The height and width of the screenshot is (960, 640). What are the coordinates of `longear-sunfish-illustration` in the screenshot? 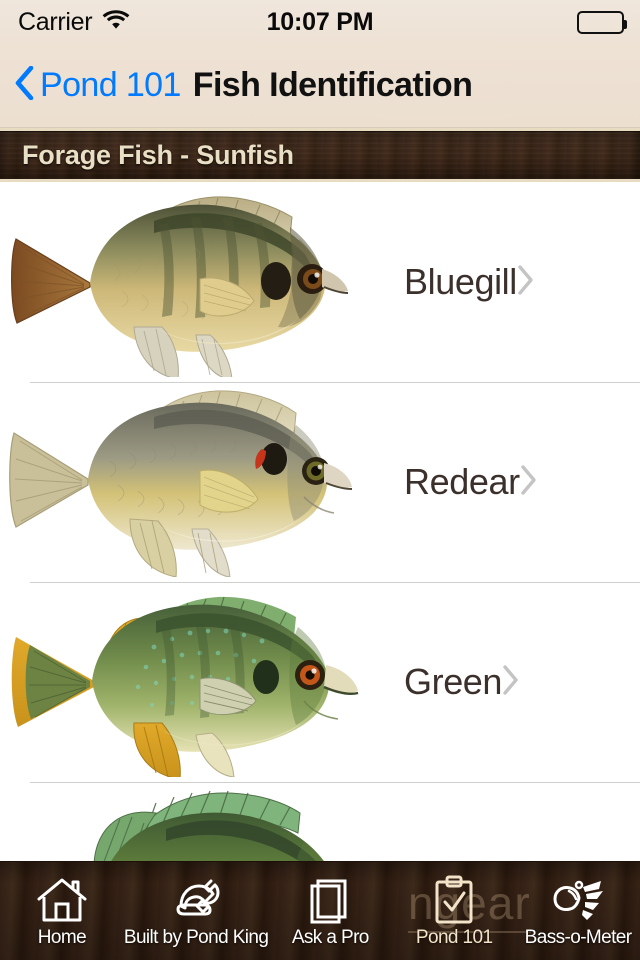 It's located at (204, 824).